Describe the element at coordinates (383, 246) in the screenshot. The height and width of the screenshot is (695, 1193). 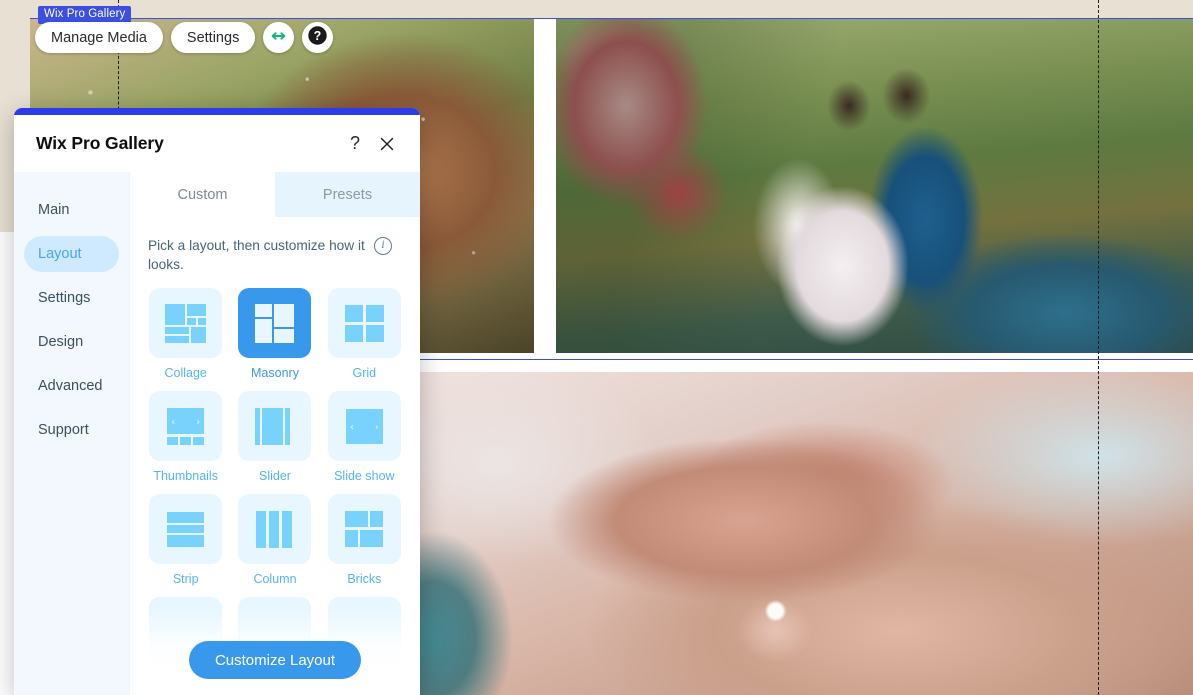
I see `info-circle-icon: i` at that location.